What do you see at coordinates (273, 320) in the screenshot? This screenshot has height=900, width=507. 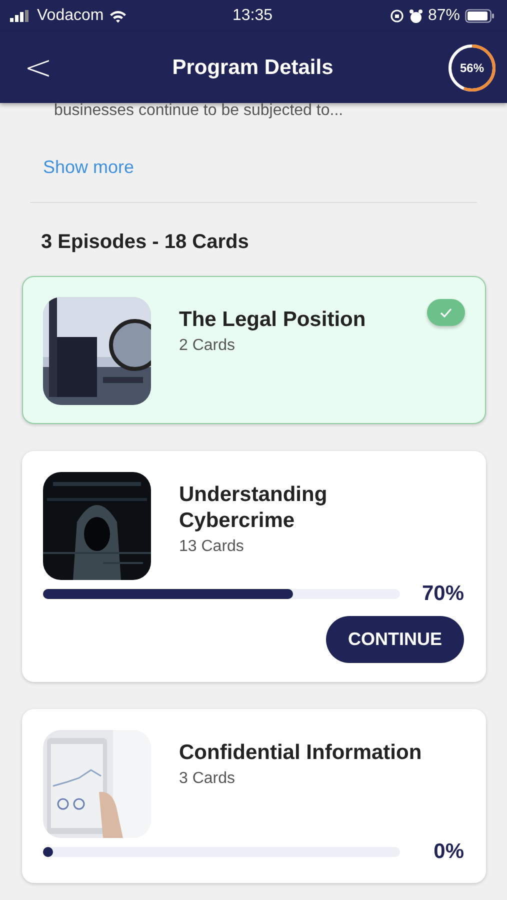 I see `episode-title: The Legal Position` at bounding box center [273, 320].